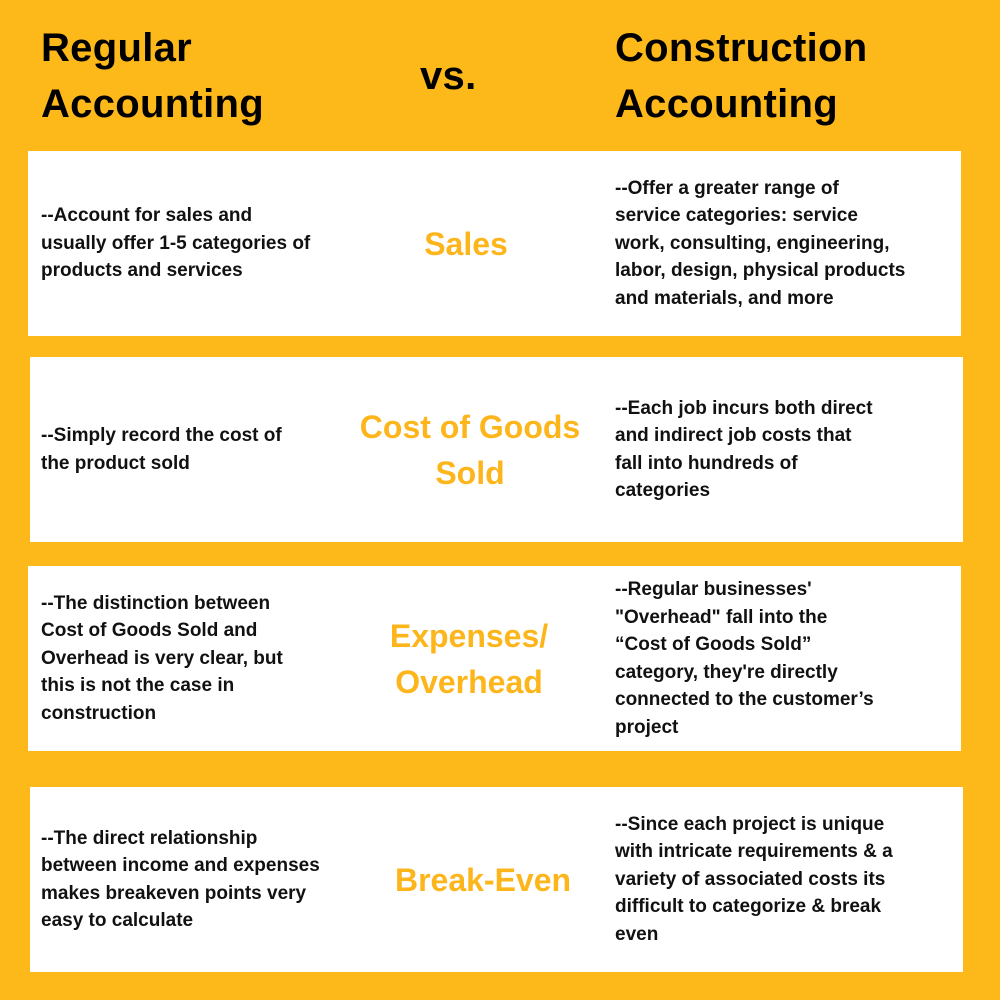  What do you see at coordinates (470, 449) in the screenshot?
I see `category-label: Cost of Goods Sold` at bounding box center [470, 449].